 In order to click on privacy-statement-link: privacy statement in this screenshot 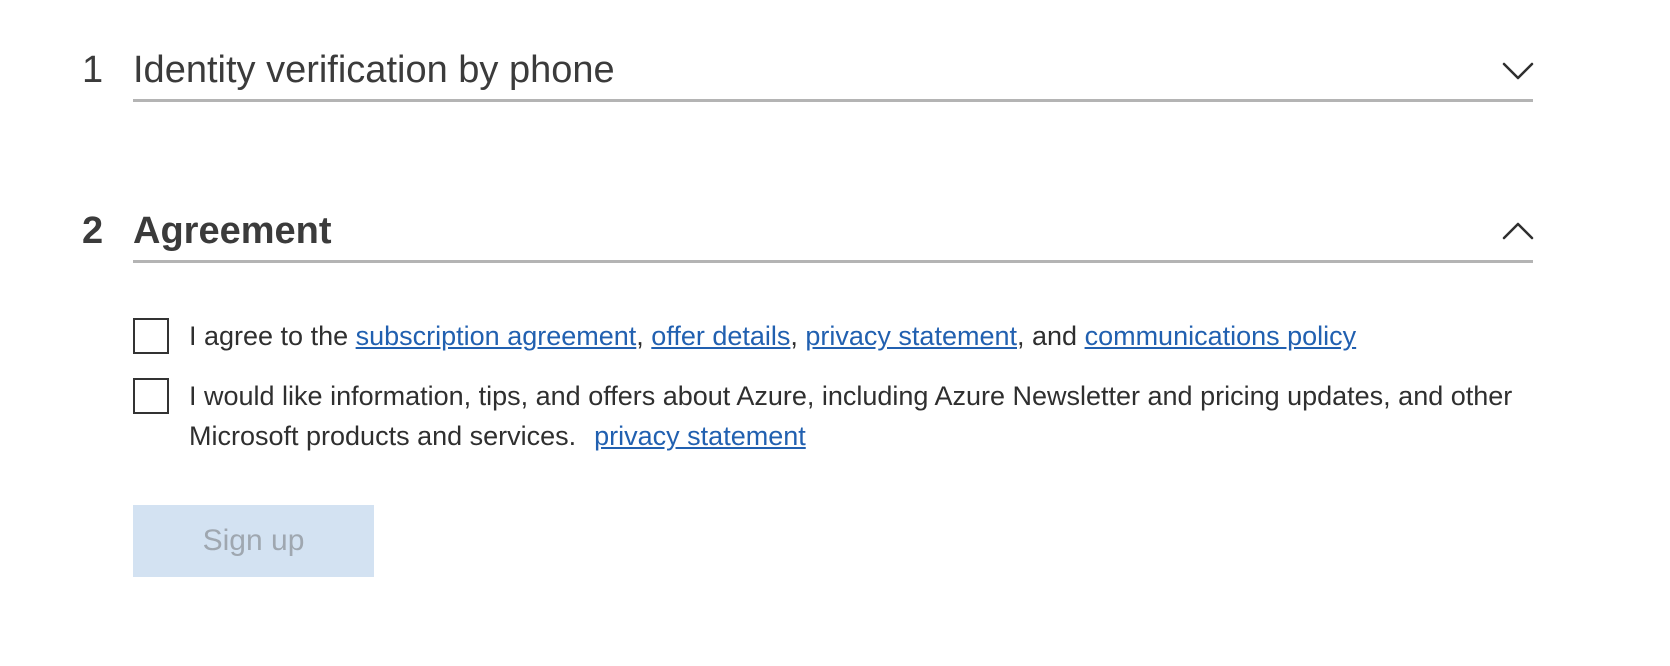, I will do `click(911, 336)`.